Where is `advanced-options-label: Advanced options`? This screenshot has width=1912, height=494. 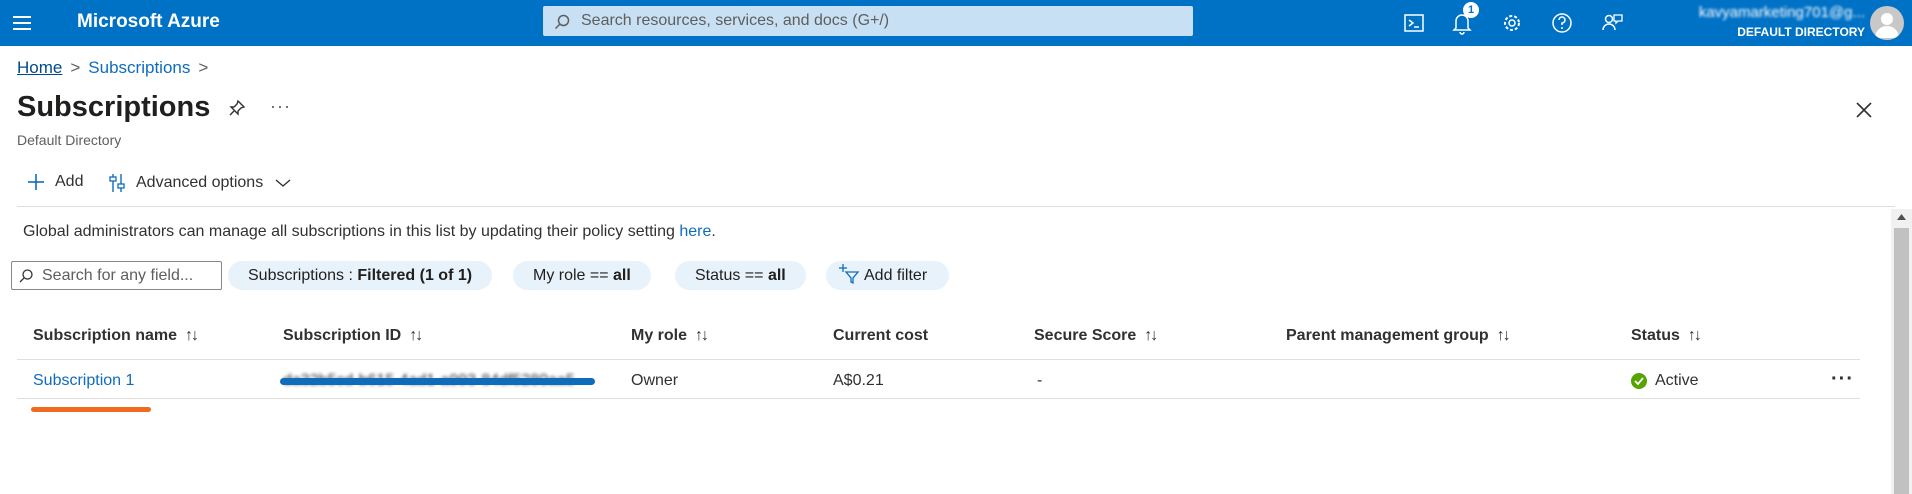
advanced-options-label: Advanced options is located at coordinates (200, 182).